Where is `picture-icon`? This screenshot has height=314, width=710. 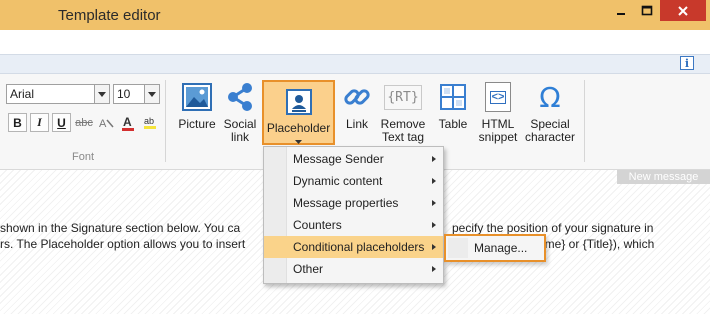
picture-icon is located at coordinates (197, 97).